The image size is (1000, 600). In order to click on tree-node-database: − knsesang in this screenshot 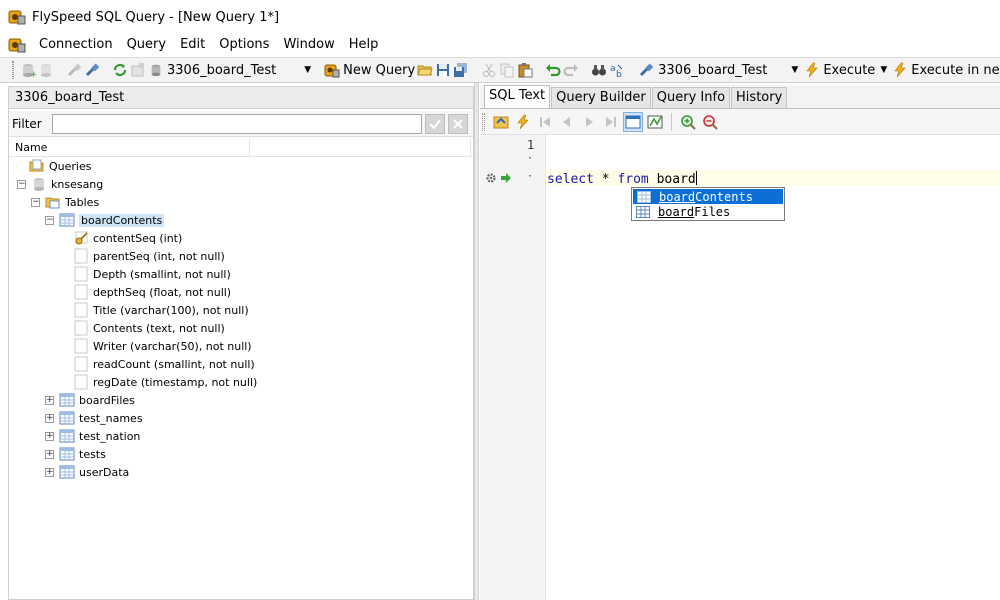, I will do `click(241, 184)`.